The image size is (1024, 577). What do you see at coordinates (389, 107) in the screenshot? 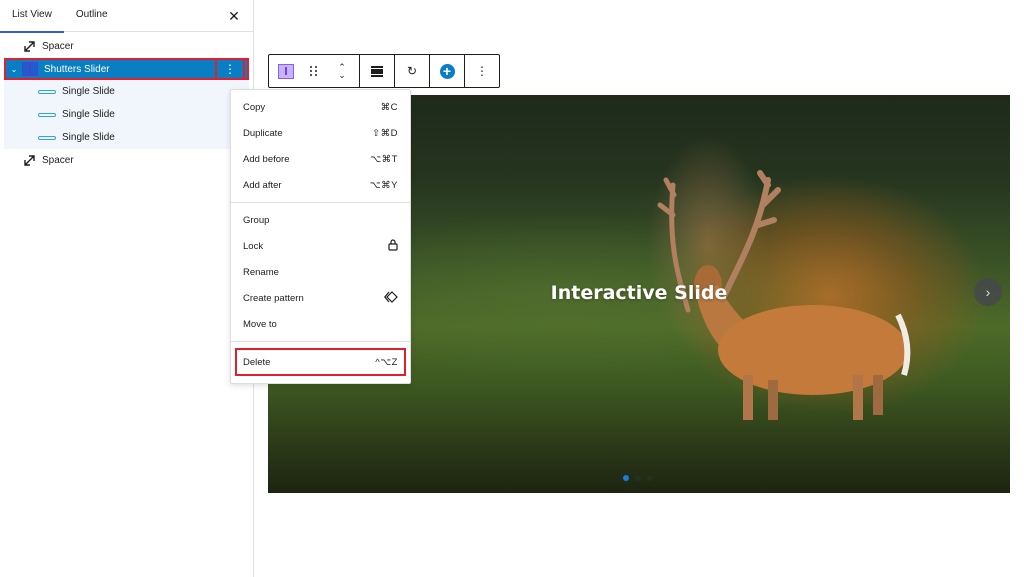
I see `menu-item-shortcut: ⌘C` at bounding box center [389, 107].